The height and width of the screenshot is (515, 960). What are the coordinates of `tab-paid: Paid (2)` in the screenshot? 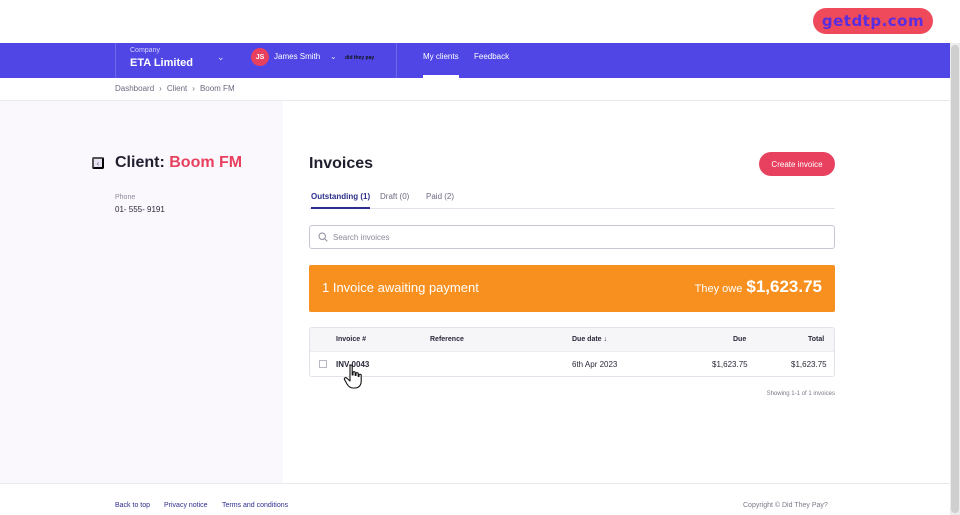 It's located at (440, 200).